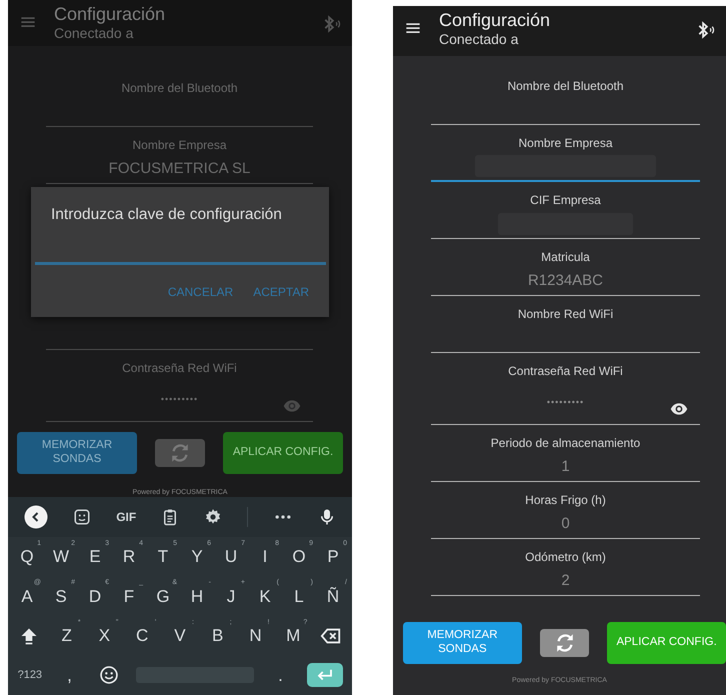  Describe the element at coordinates (36, 517) in the screenshot. I see `back-icon` at that location.